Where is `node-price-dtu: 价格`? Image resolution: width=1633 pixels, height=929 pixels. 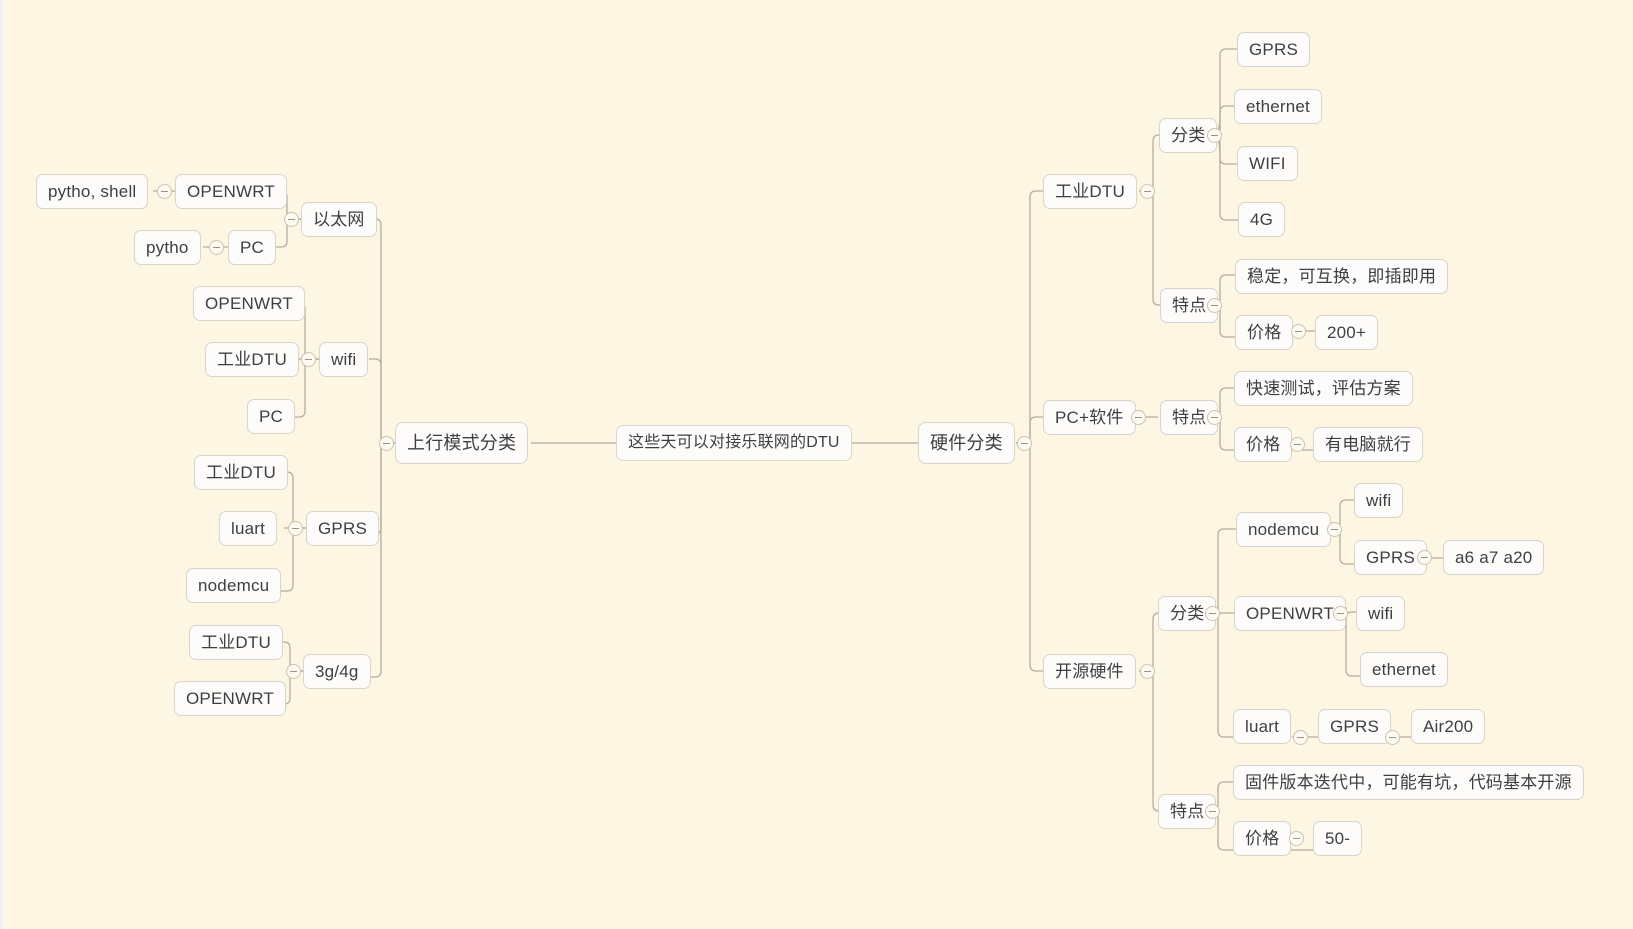 node-price-dtu: 价格 is located at coordinates (1264, 332).